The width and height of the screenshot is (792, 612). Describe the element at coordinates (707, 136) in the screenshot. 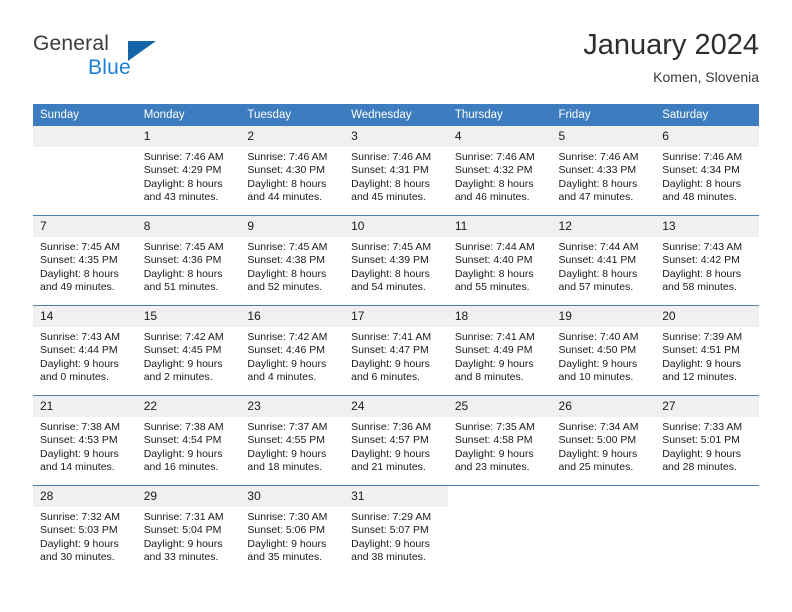

I see `day-number: 6` at that location.